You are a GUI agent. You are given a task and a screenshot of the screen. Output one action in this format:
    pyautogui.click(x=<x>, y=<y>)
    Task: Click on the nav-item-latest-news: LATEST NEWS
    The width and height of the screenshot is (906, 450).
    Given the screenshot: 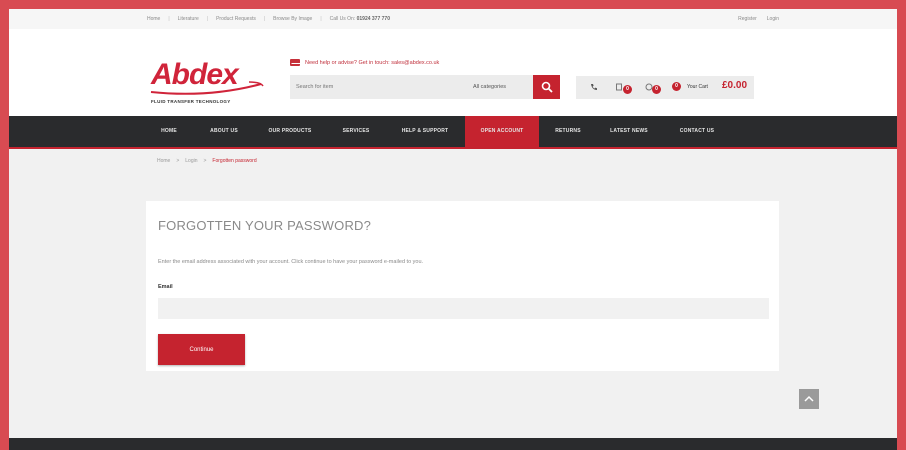 What is the action you would take?
    pyautogui.click(x=629, y=131)
    